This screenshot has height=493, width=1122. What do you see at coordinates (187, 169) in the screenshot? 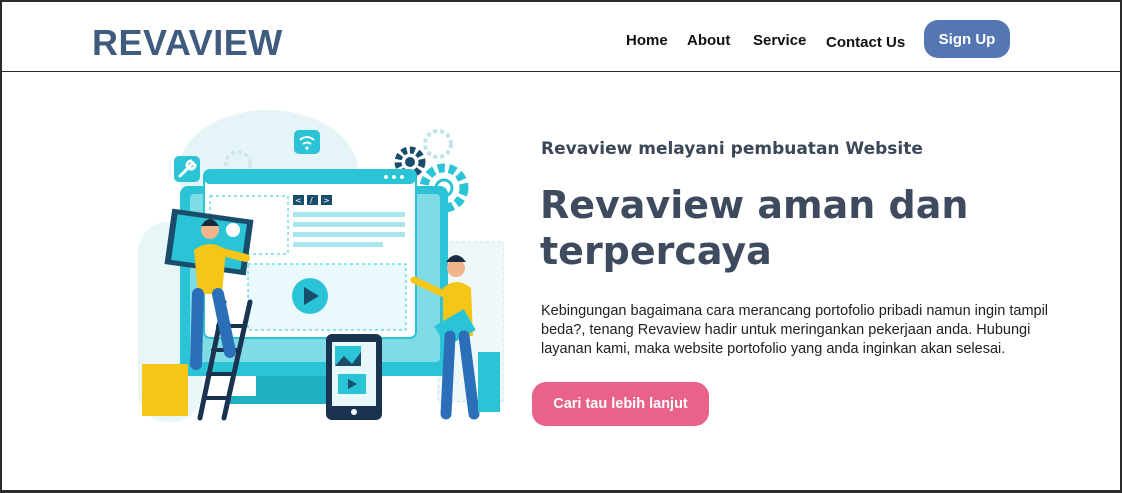
I see `wrench-icon` at bounding box center [187, 169].